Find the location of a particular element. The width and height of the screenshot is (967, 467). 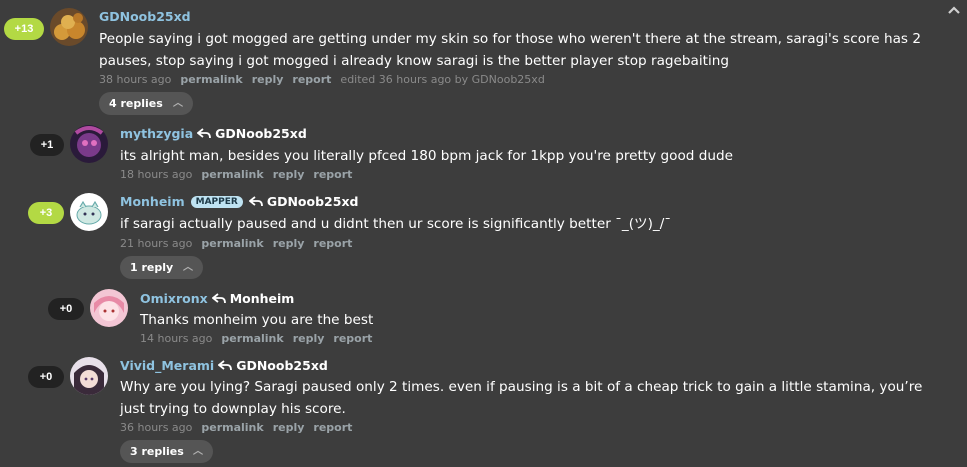

replies-toggle-button: 3 replies ︿ is located at coordinates (166, 451).